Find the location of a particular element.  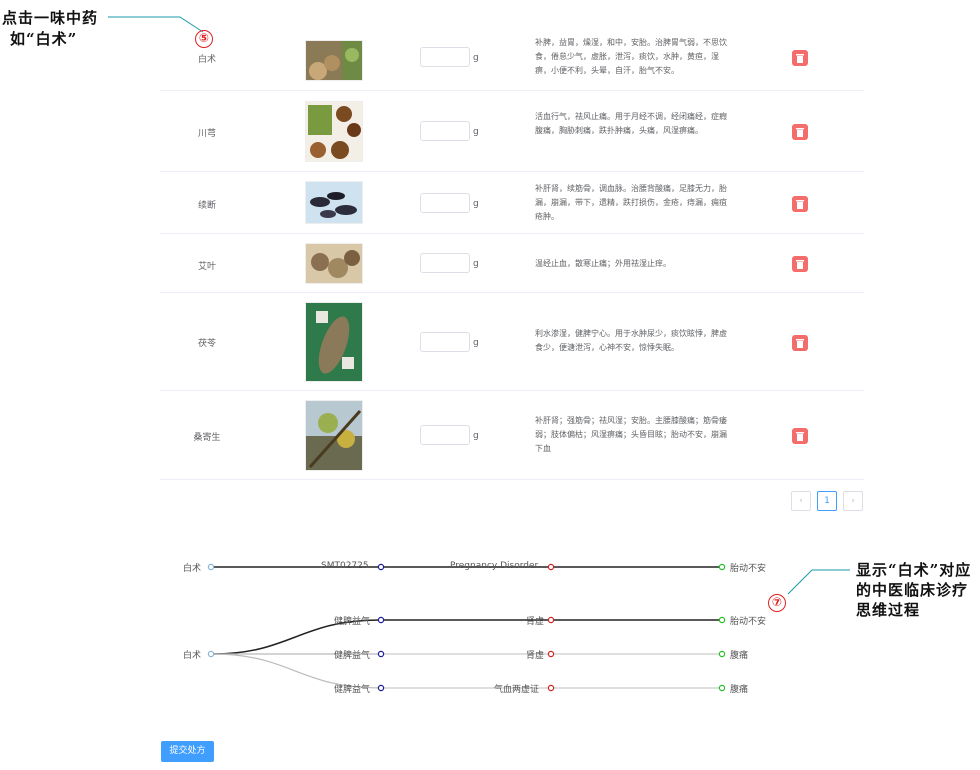

graph-label-node: 气血两虚证 is located at coordinates (517, 690).